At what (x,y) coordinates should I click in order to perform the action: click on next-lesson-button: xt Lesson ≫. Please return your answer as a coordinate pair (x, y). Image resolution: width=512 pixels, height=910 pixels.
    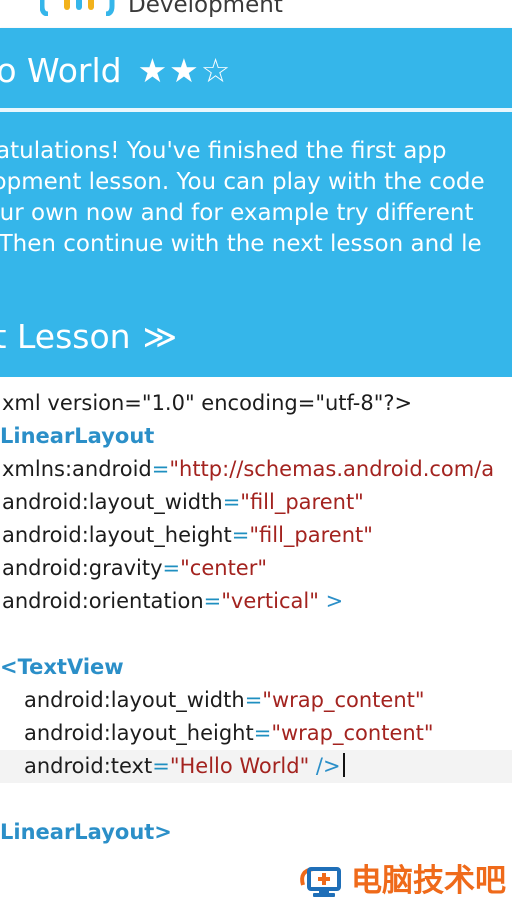
    Looking at the image, I should click on (88, 337).